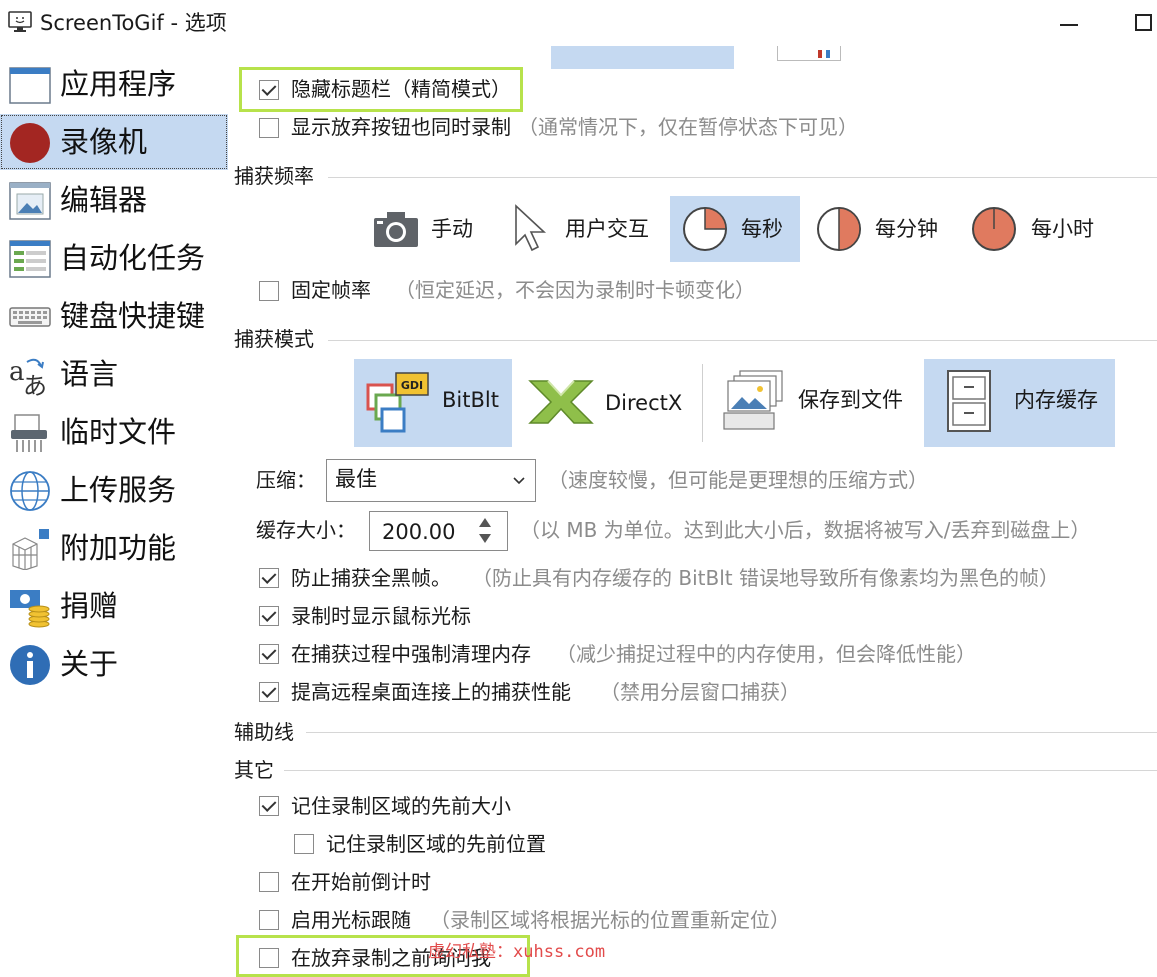 The width and height of the screenshot is (1157, 977). I want to click on sidebar-item-label: 录像机, so click(104, 142).